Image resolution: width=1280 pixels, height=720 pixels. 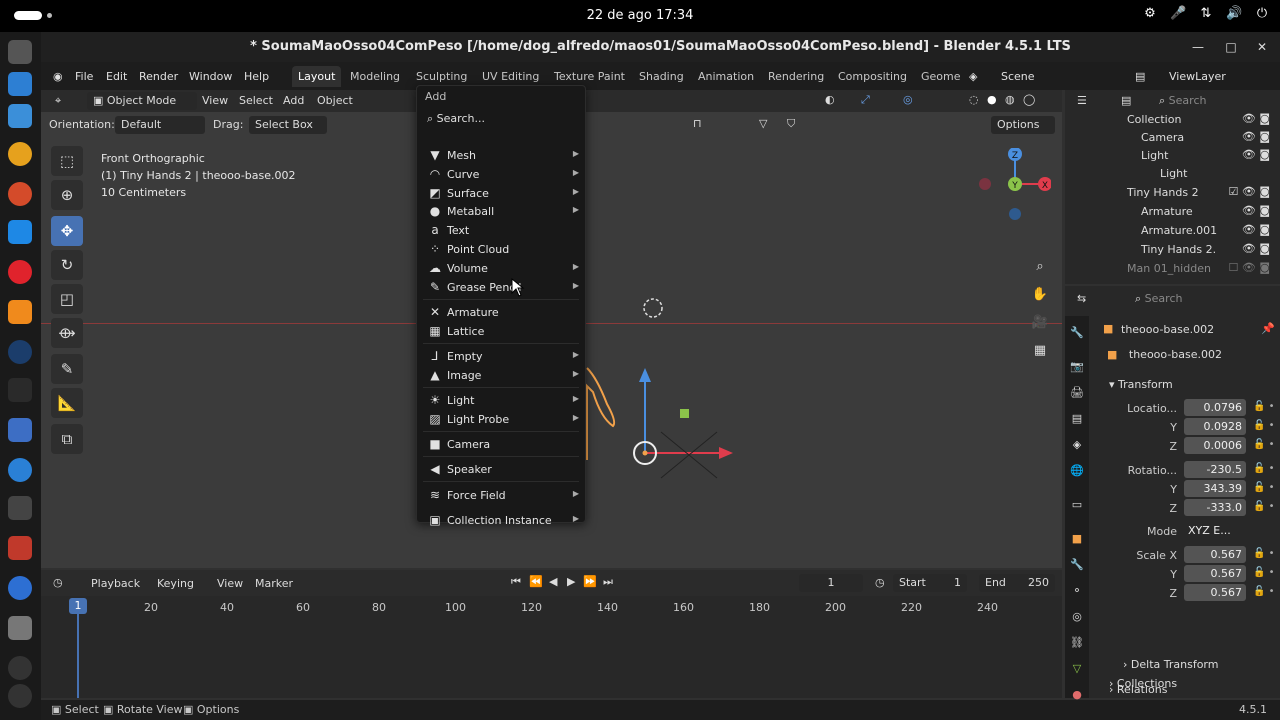 I want to click on outliner-row-light: Light 👁 ◙, so click(x=1172, y=155).